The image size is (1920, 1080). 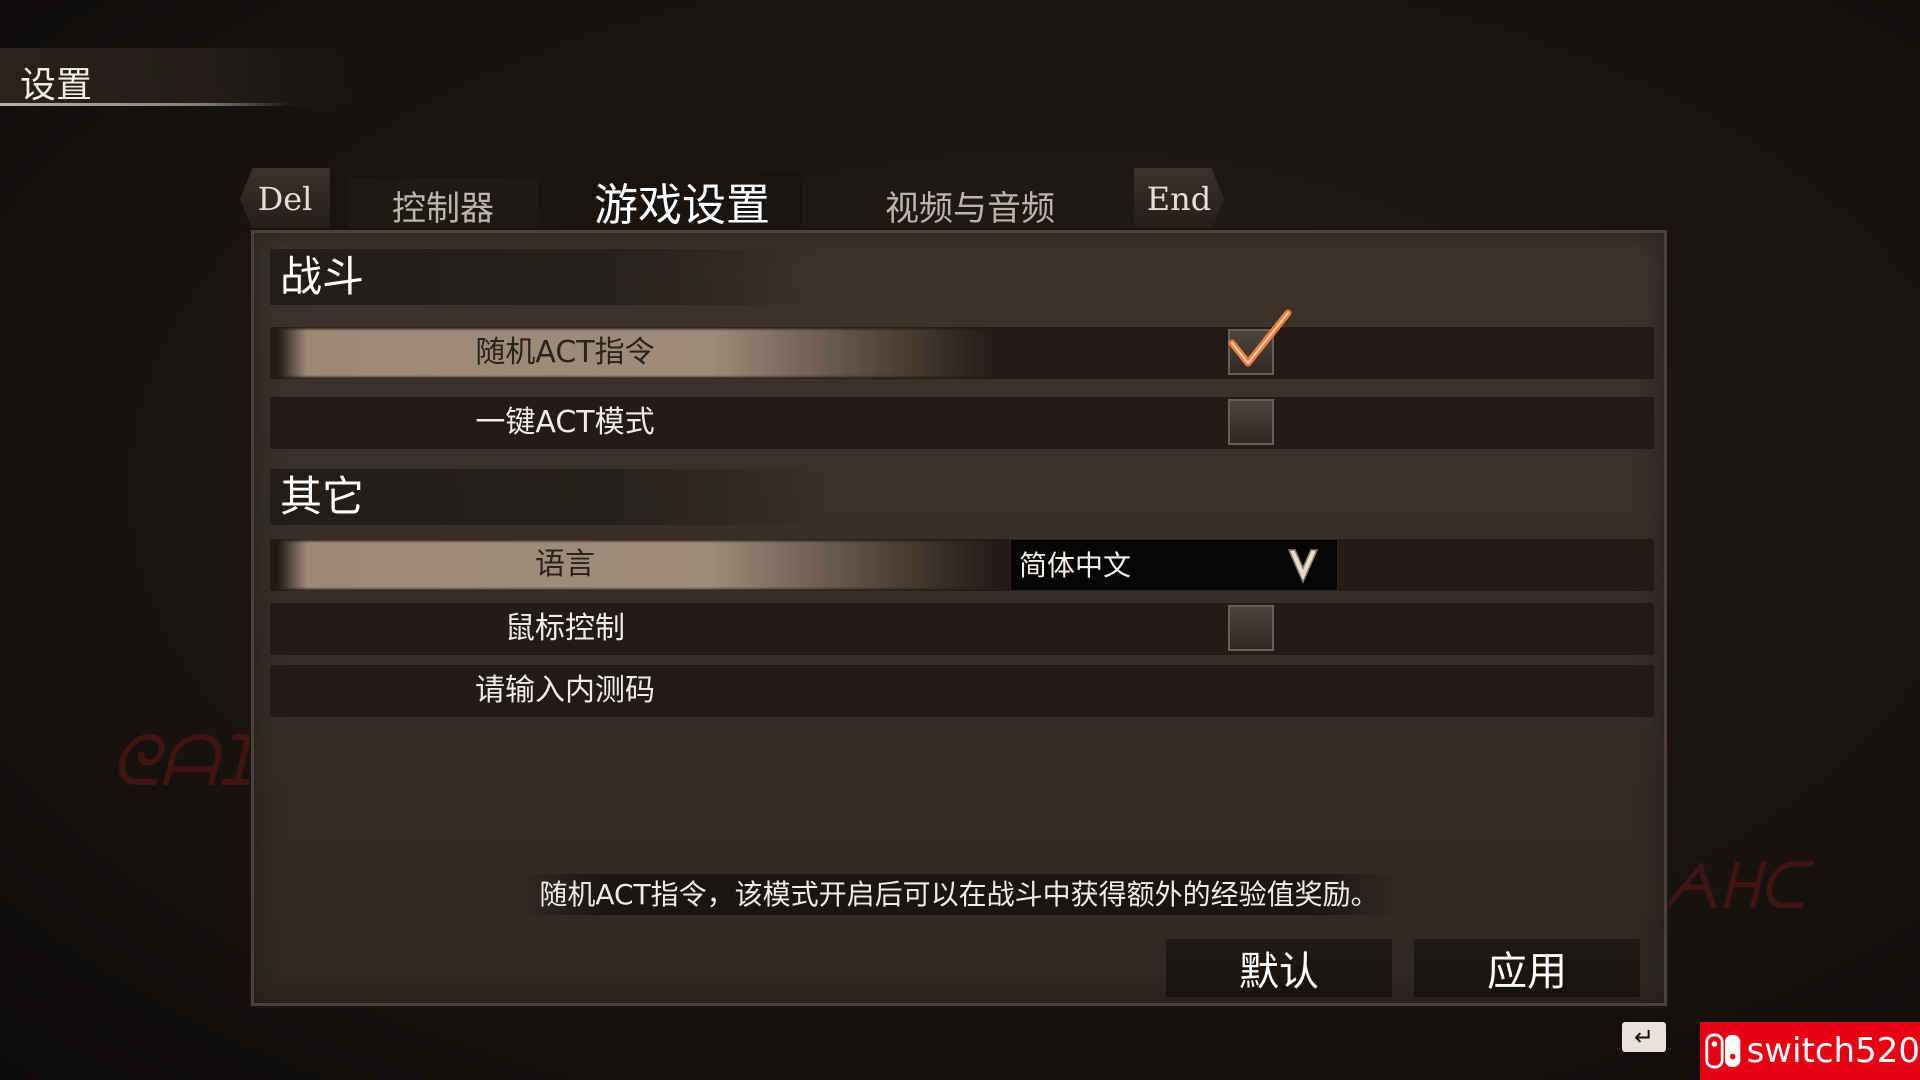 I want to click on page-title-bar: 设置, so click(x=180, y=77).